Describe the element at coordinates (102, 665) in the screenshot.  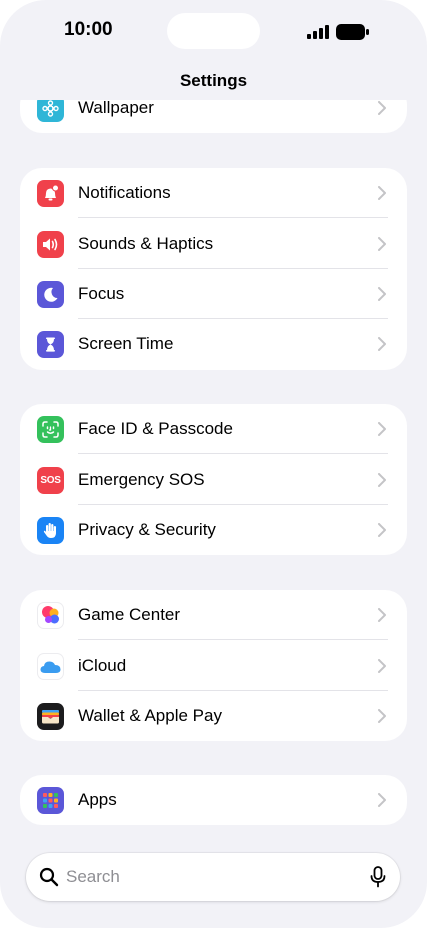
I see `settings-row-label: iCloud` at that location.